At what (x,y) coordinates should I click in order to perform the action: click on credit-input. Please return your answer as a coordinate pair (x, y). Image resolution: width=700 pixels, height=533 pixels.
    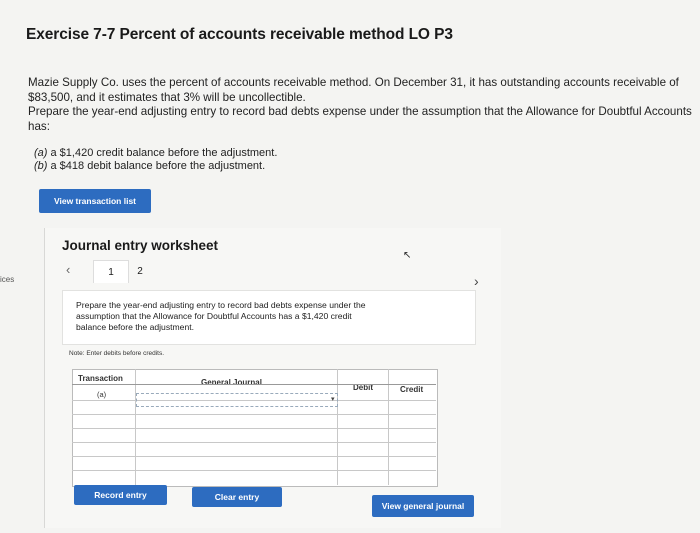
    Looking at the image, I should click on (412, 407).